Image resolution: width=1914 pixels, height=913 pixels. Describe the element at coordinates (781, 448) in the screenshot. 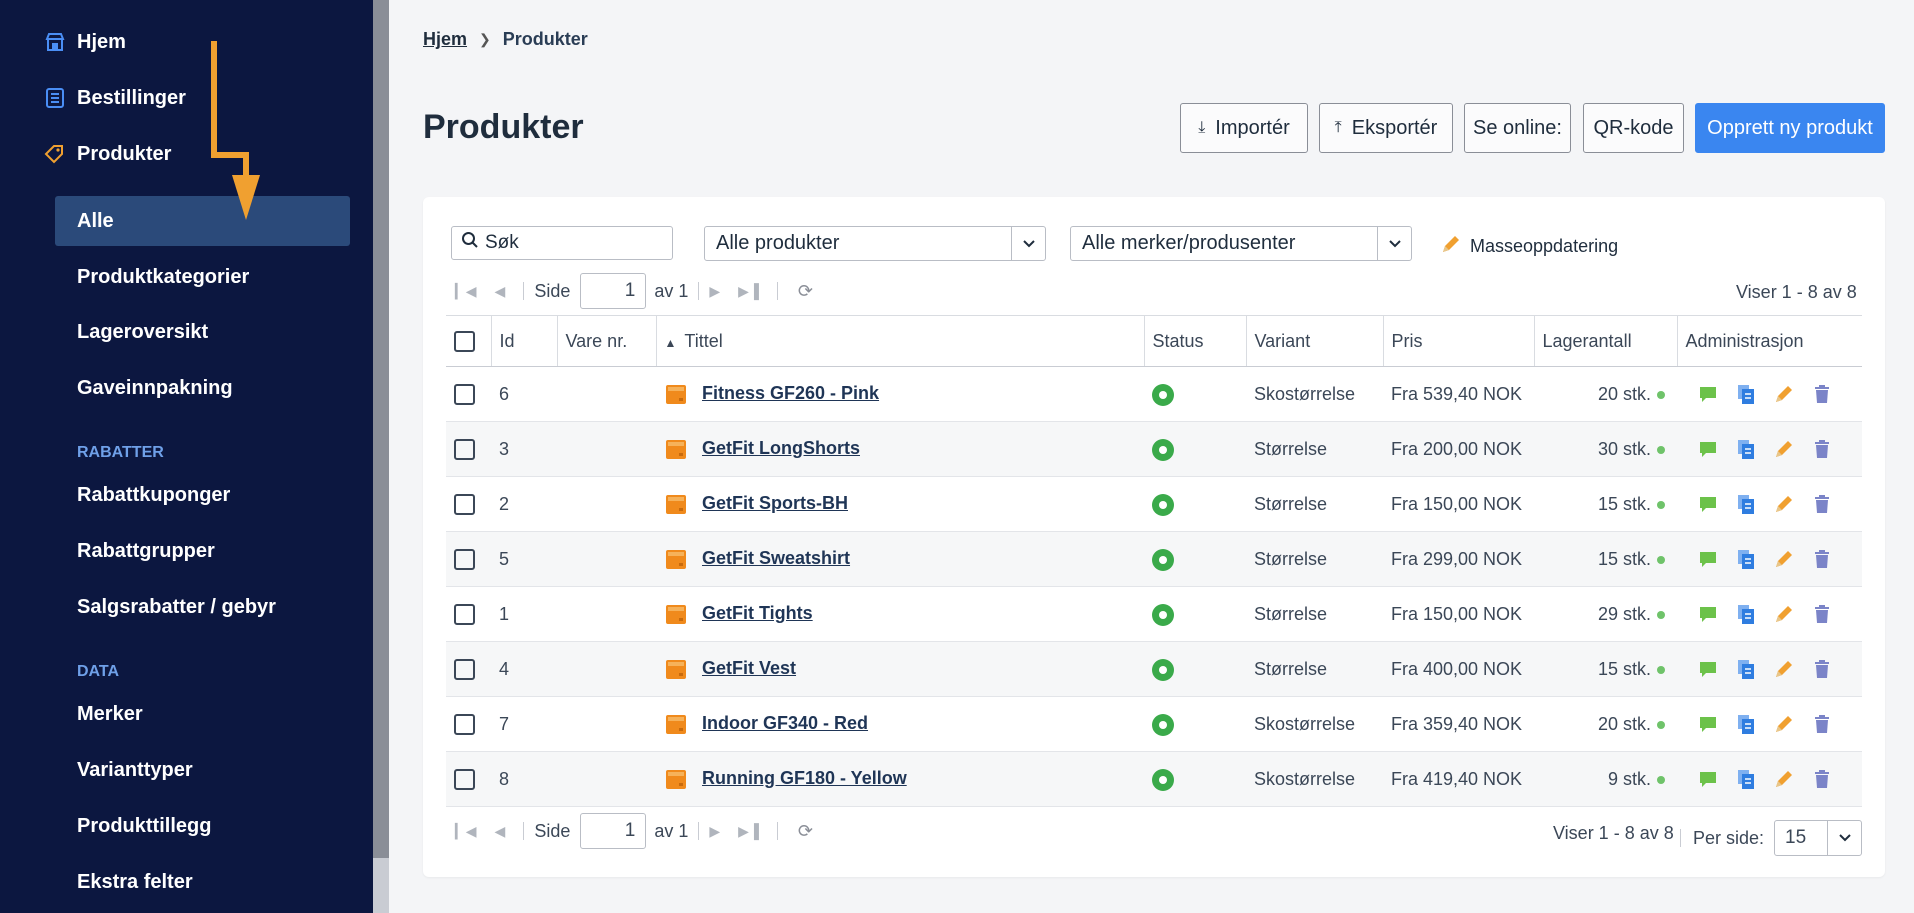

I see `product-title-link: GetFit LongShorts` at that location.